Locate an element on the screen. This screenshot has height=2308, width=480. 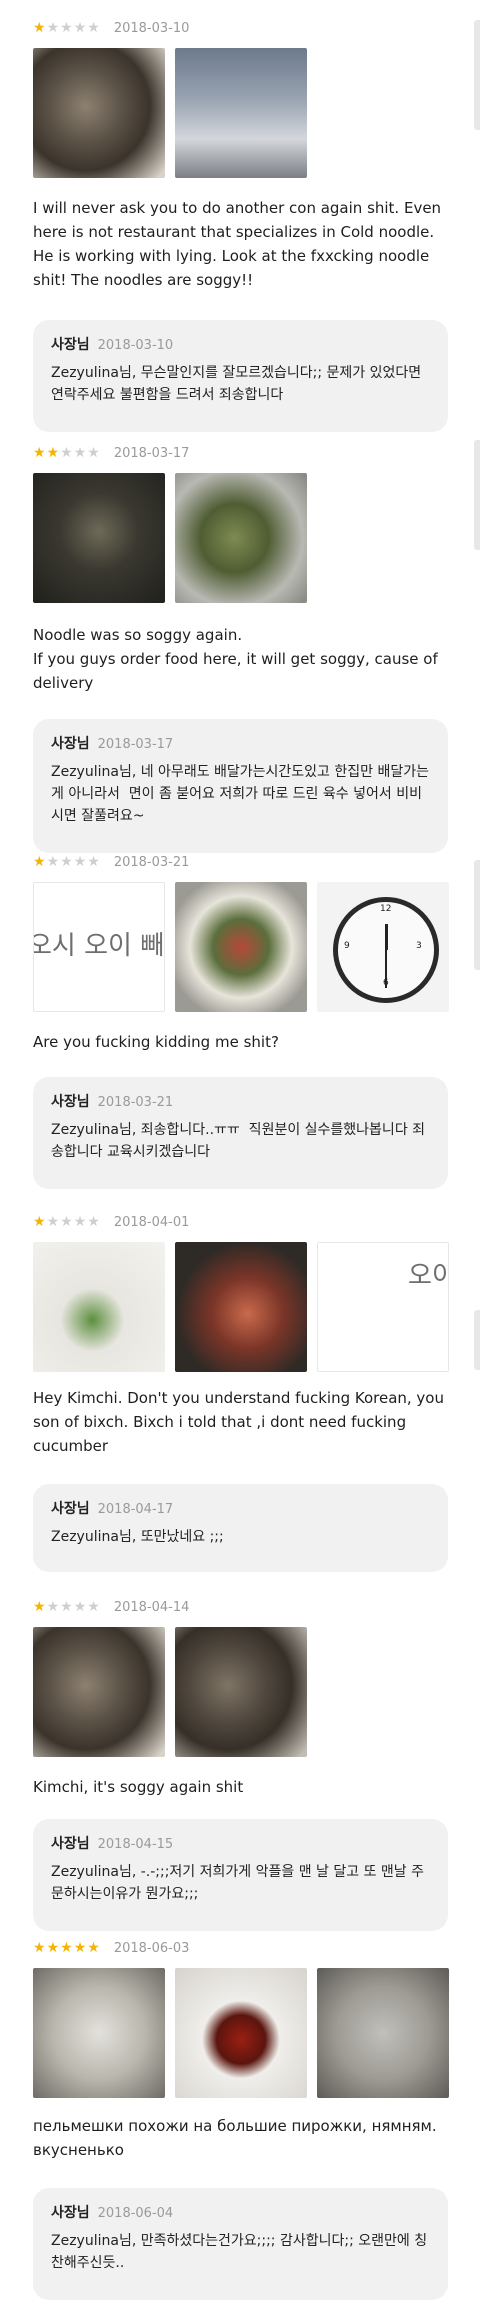
hand-photo is located at coordinates (241, 1307).